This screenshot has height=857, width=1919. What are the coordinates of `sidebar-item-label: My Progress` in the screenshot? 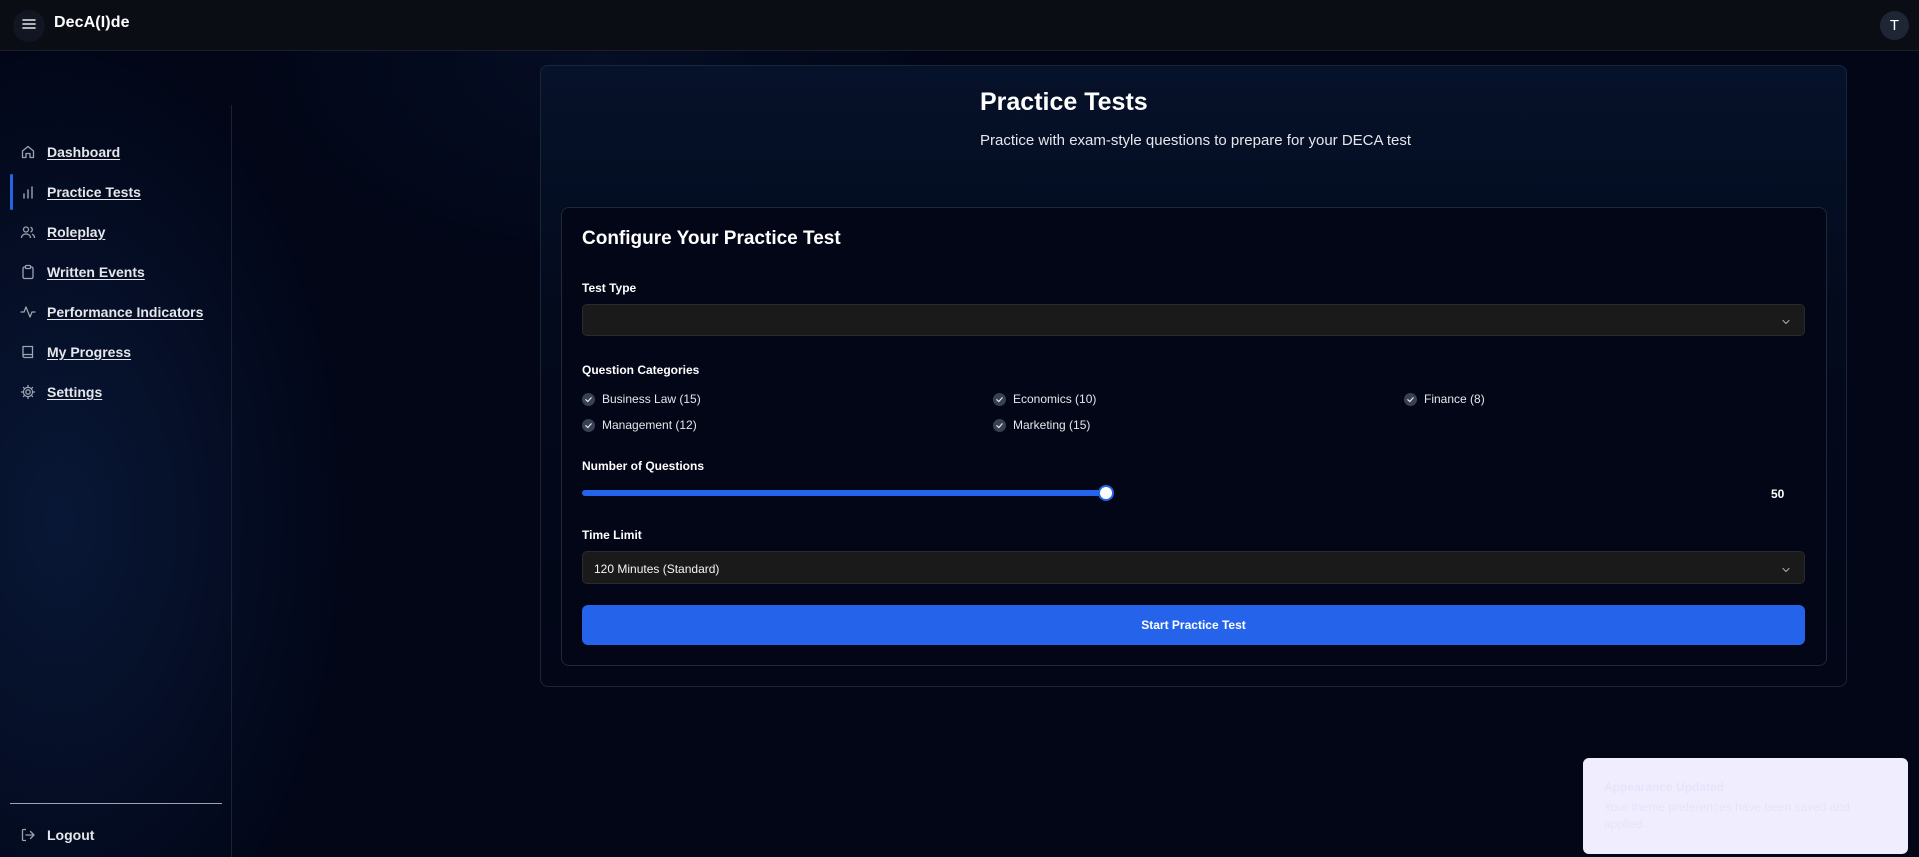 It's located at (89, 352).